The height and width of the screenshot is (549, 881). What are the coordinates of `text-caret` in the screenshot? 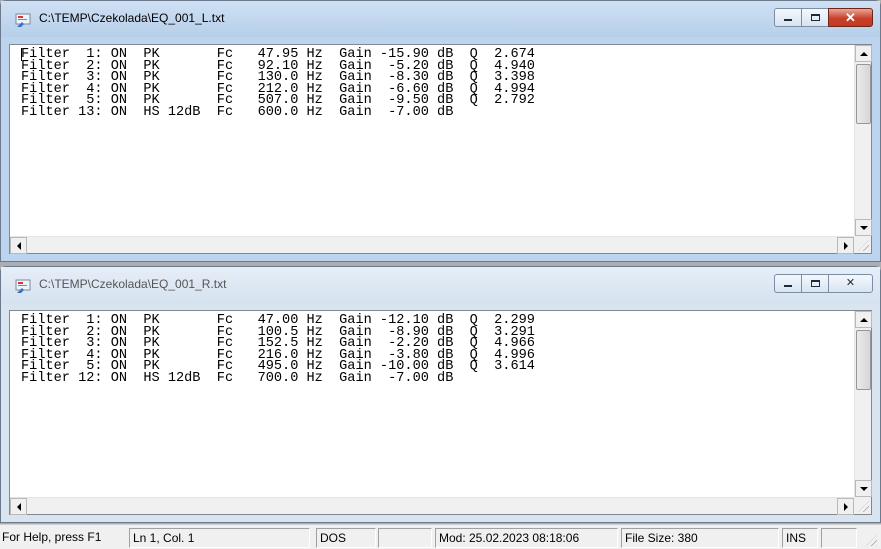 It's located at (21, 54).